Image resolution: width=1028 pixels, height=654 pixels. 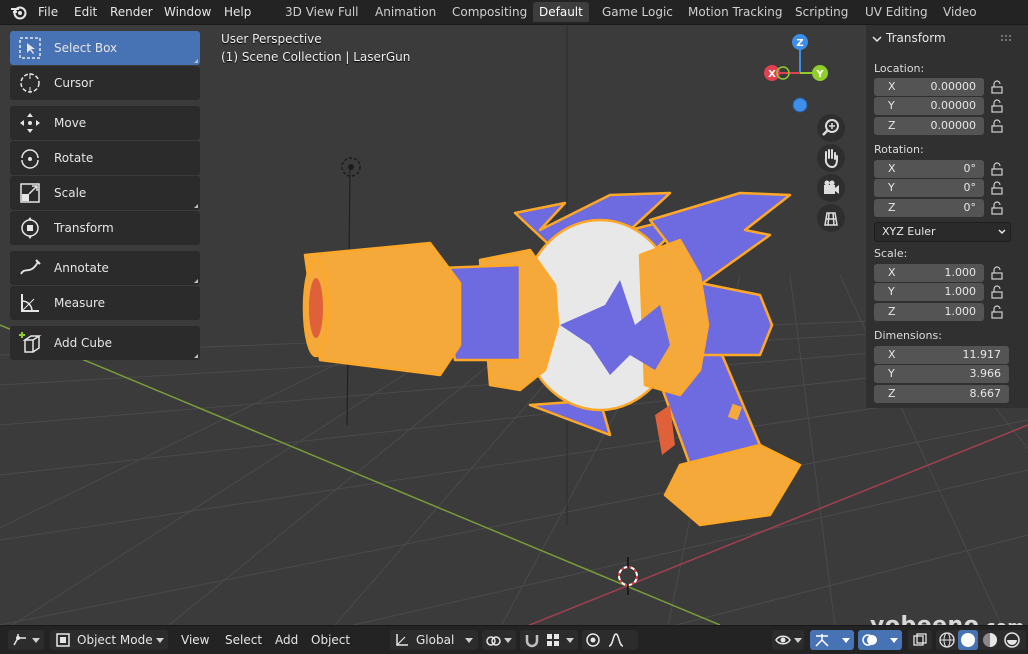 I want to click on location-label: Location:, so click(x=899, y=68).